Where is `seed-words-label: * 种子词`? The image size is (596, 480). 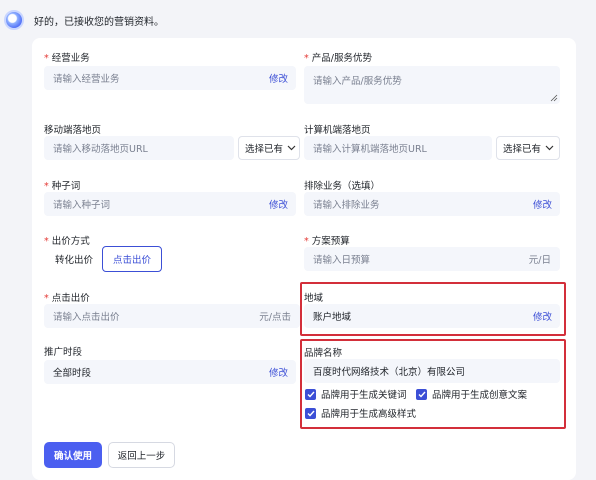 seed-words-label: * 种子词 is located at coordinates (62, 186).